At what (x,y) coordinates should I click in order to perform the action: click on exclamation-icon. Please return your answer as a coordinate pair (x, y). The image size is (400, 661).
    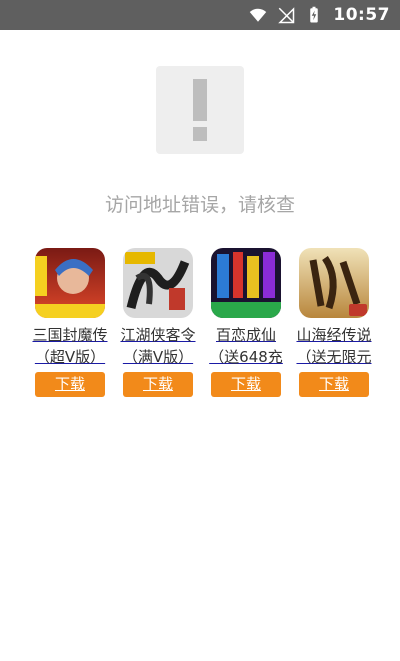
    Looking at the image, I should click on (200, 110).